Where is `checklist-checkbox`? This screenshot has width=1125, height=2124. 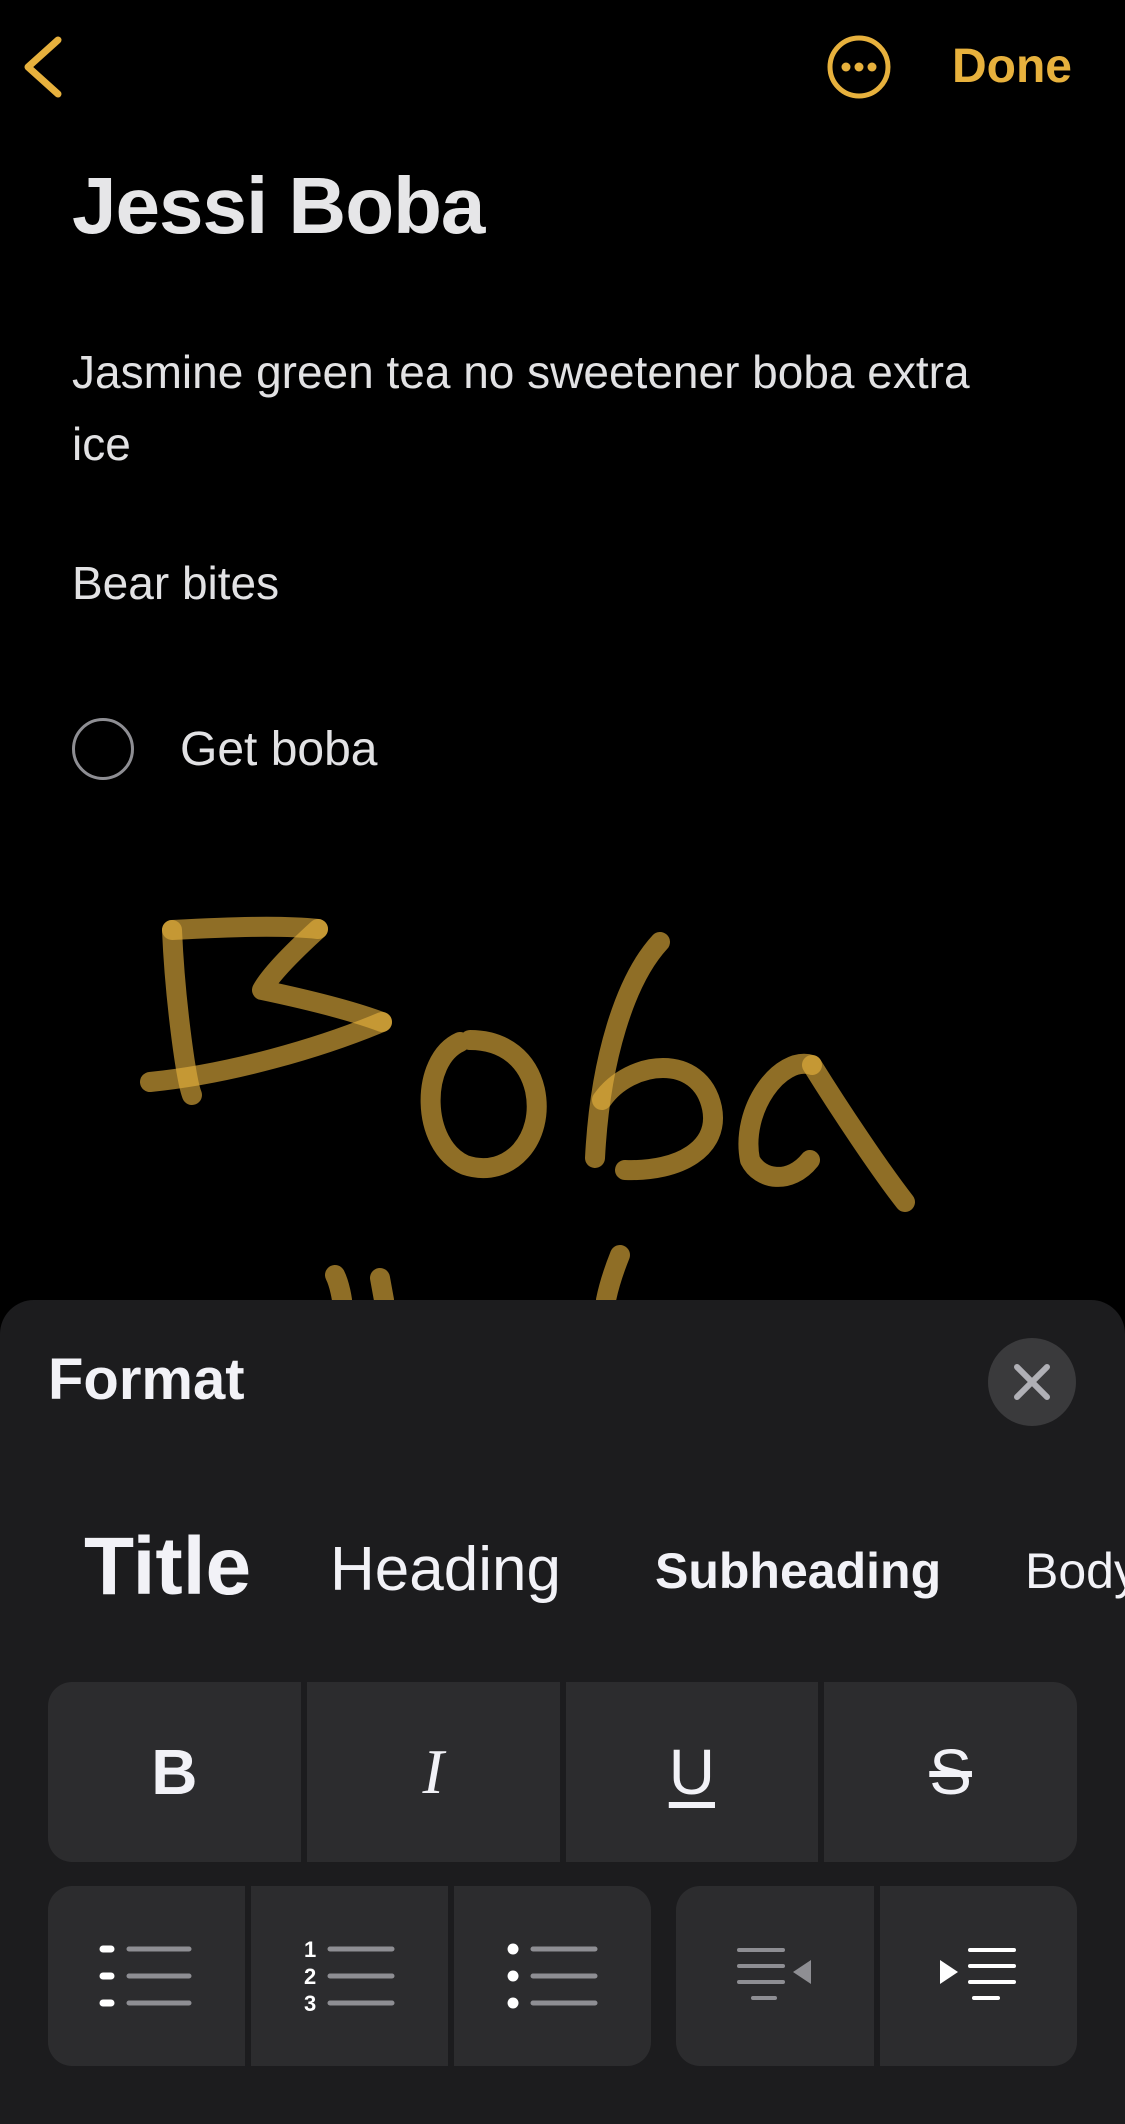 checklist-checkbox is located at coordinates (103, 749).